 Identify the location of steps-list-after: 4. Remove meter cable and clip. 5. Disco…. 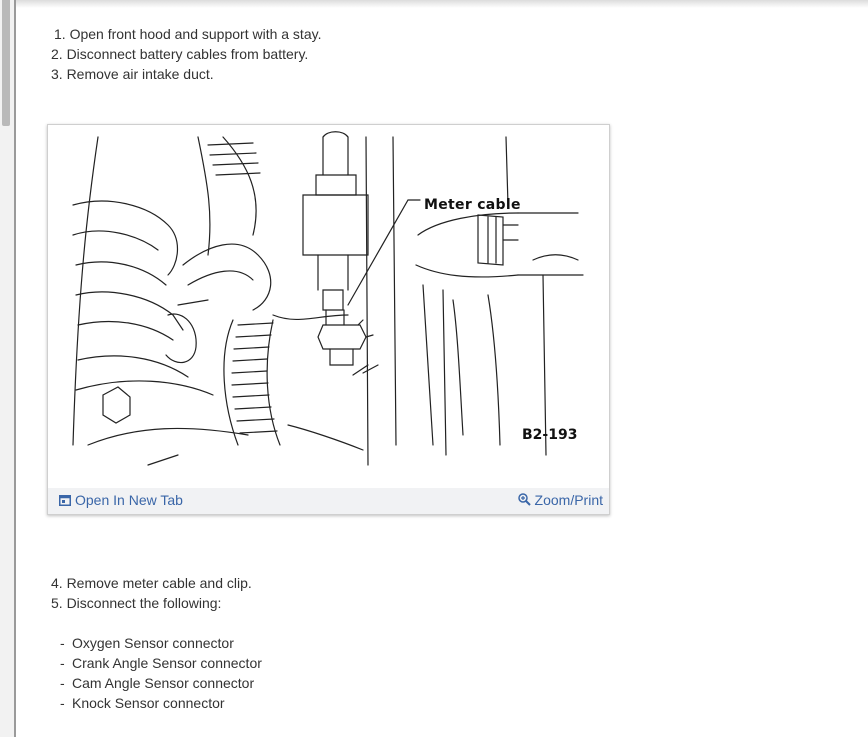
(151, 593).